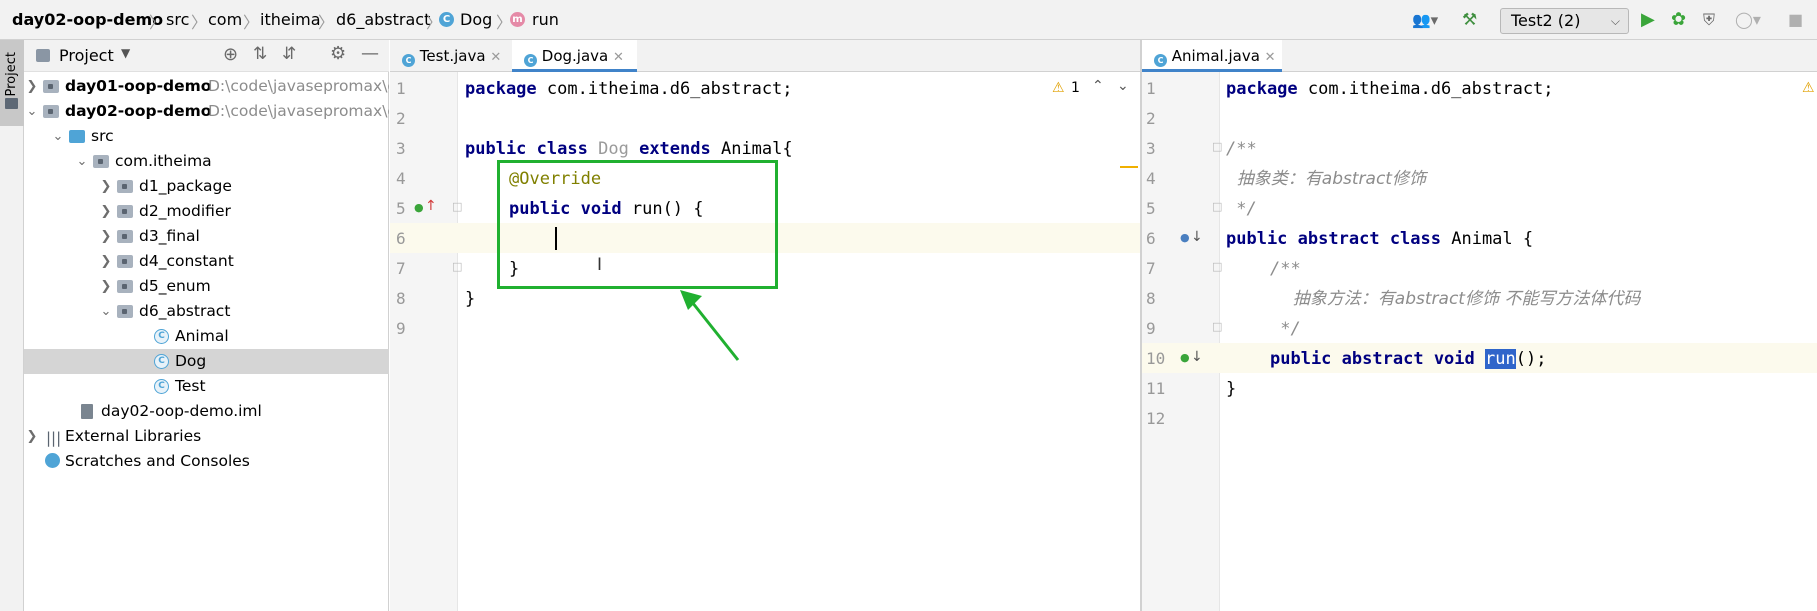  I want to click on highlight-annotation-box, so click(637, 224).